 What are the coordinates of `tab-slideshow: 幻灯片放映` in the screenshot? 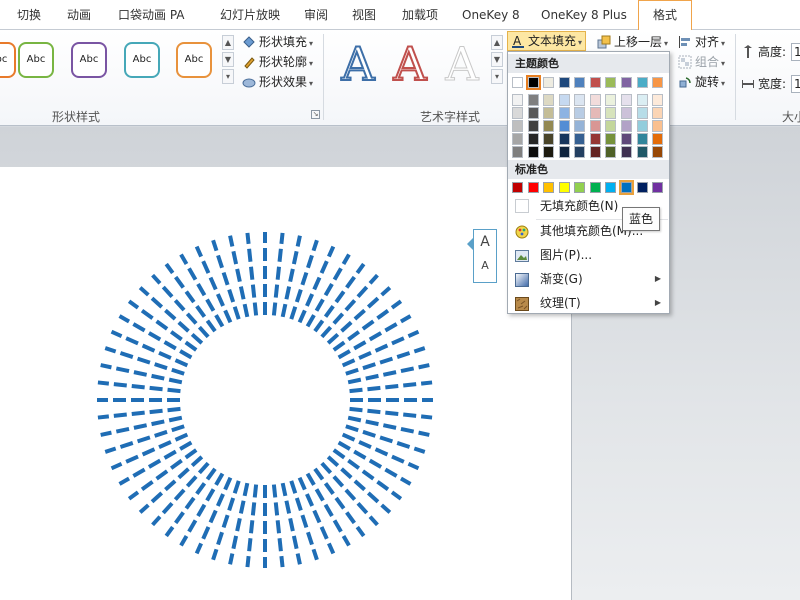 It's located at (250, 15).